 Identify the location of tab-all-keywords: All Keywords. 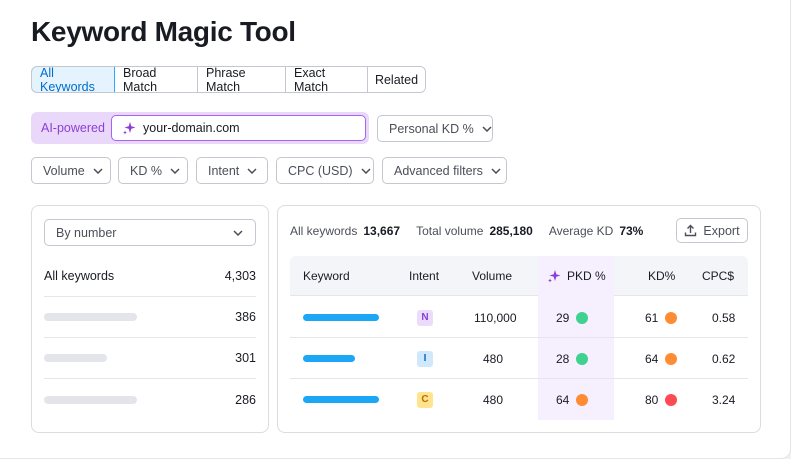
(73, 79).